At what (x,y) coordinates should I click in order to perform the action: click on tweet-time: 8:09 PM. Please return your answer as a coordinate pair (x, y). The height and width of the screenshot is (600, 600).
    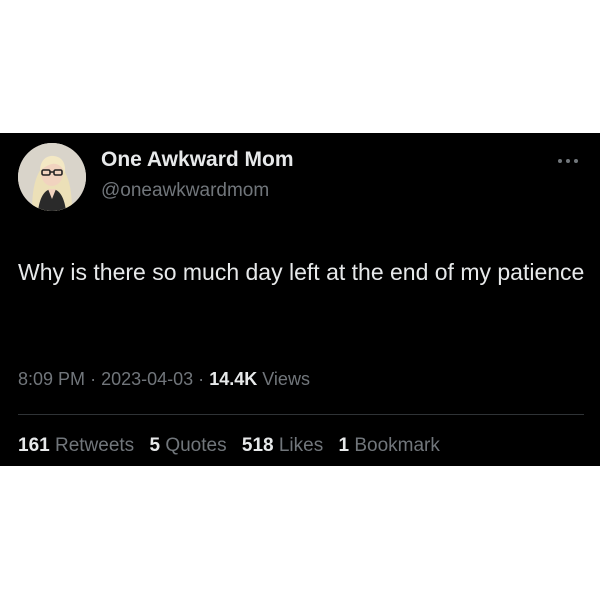
    Looking at the image, I should click on (51, 379).